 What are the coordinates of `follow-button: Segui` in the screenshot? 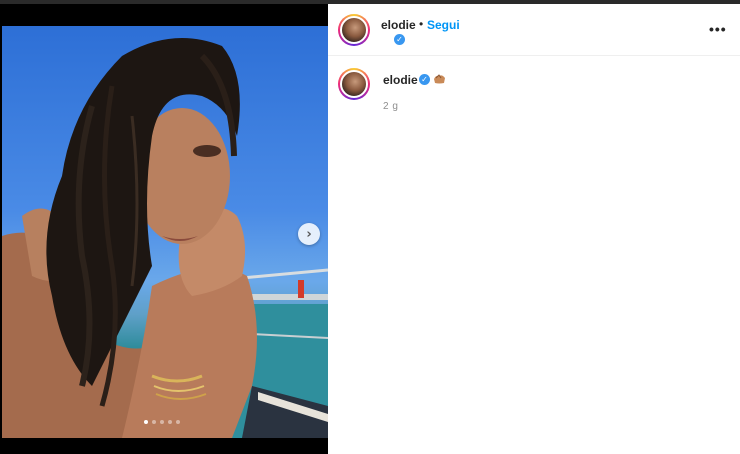 It's located at (443, 25).